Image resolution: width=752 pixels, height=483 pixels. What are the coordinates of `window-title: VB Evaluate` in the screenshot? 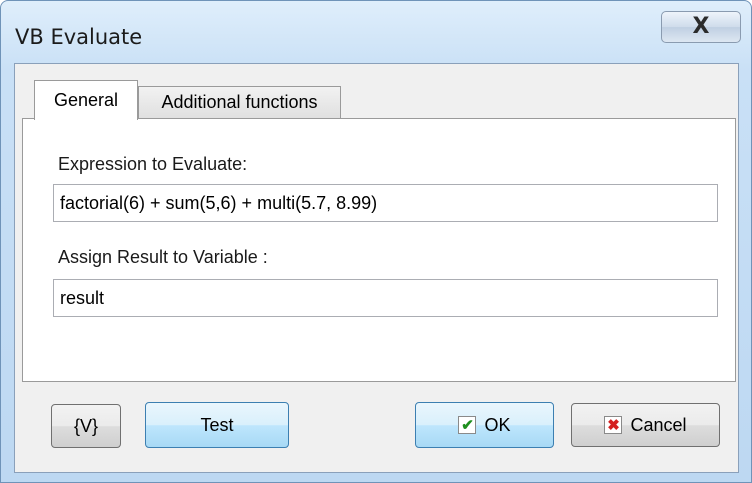 It's located at (79, 37).